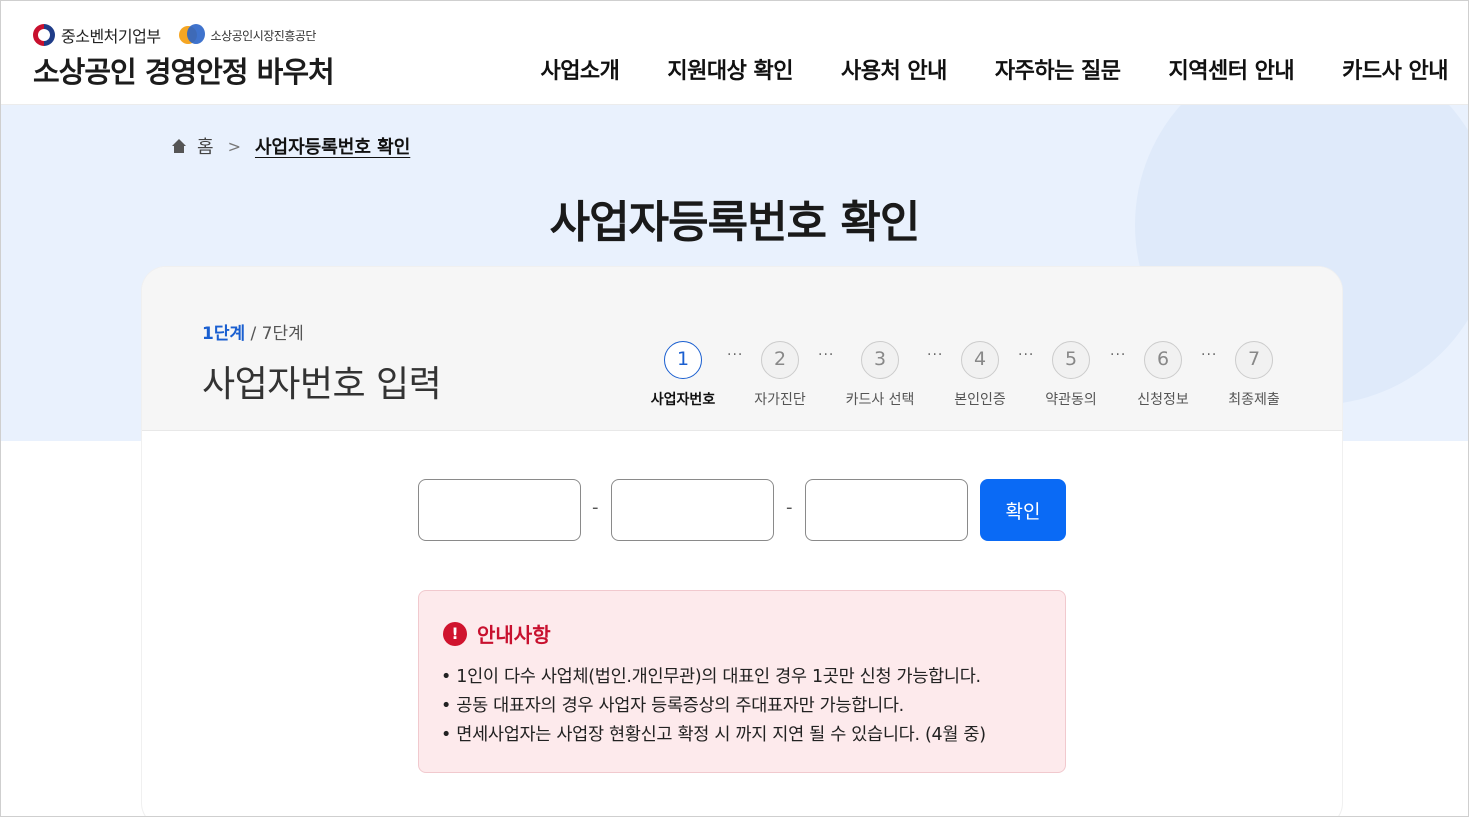 The image size is (1469, 817). Describe the element at coordinates (1163, 360) in the screenshot. I see `step-number: 6` at that location.